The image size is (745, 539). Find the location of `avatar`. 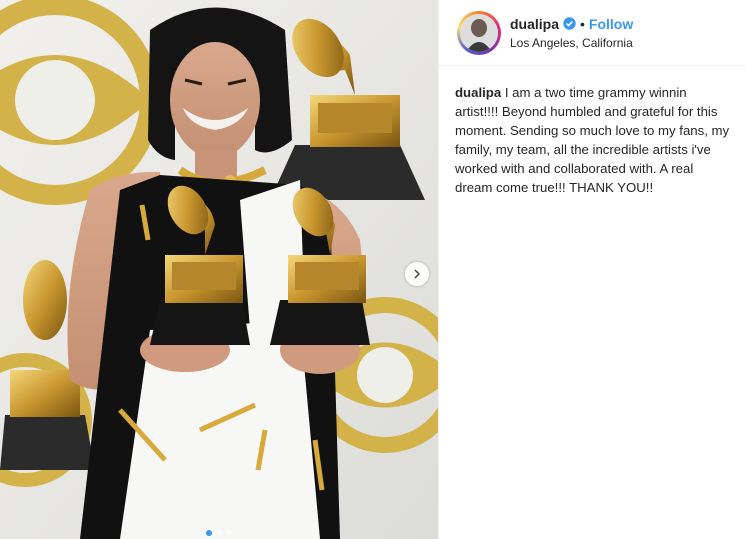

avatar is located at coordinates (479, 32).